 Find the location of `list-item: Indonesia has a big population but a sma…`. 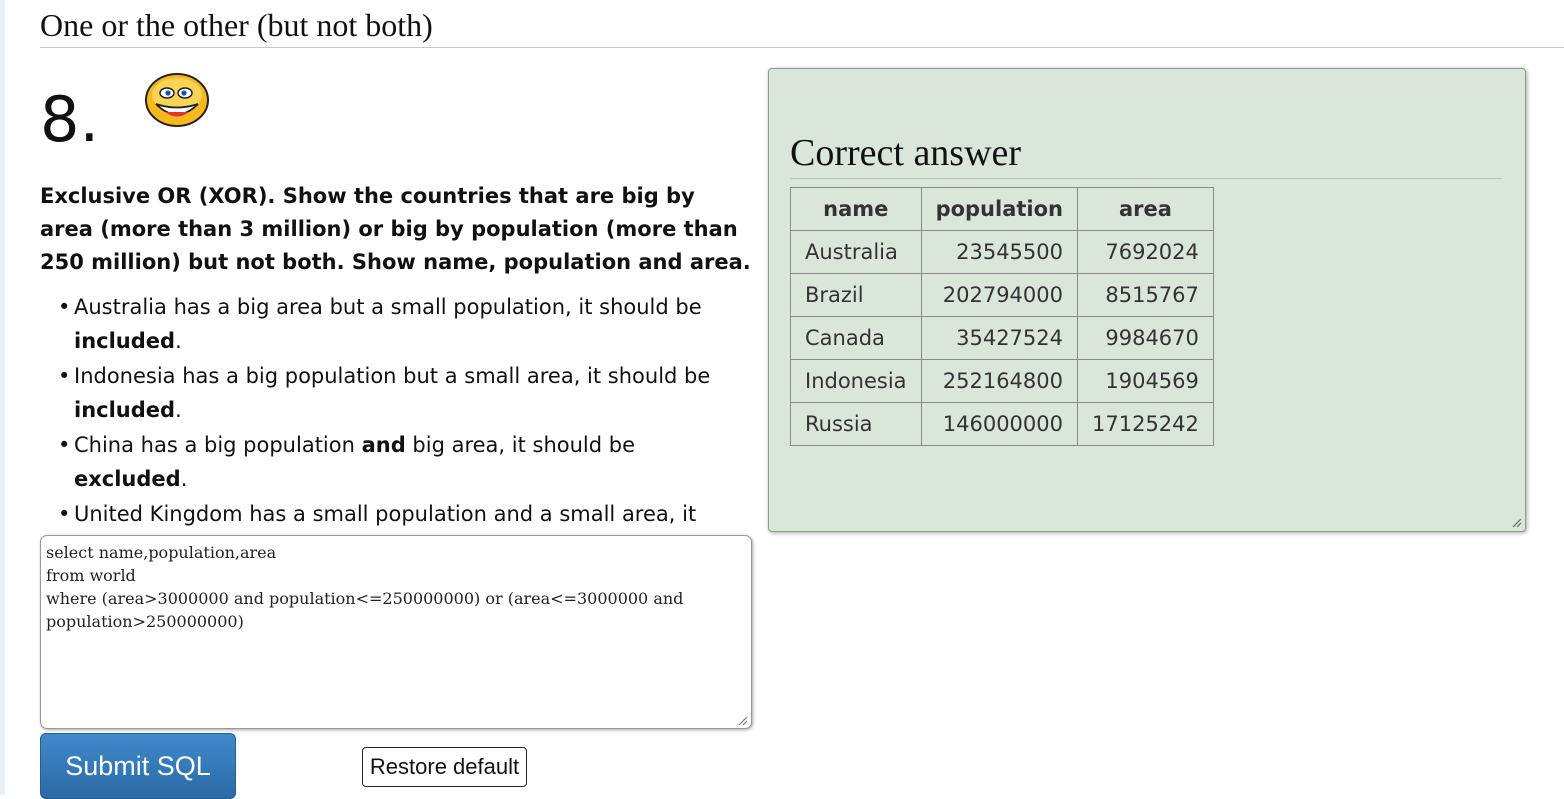

list-item: Indonesia has a big population but a sma… is located at coordinates (396, 393).